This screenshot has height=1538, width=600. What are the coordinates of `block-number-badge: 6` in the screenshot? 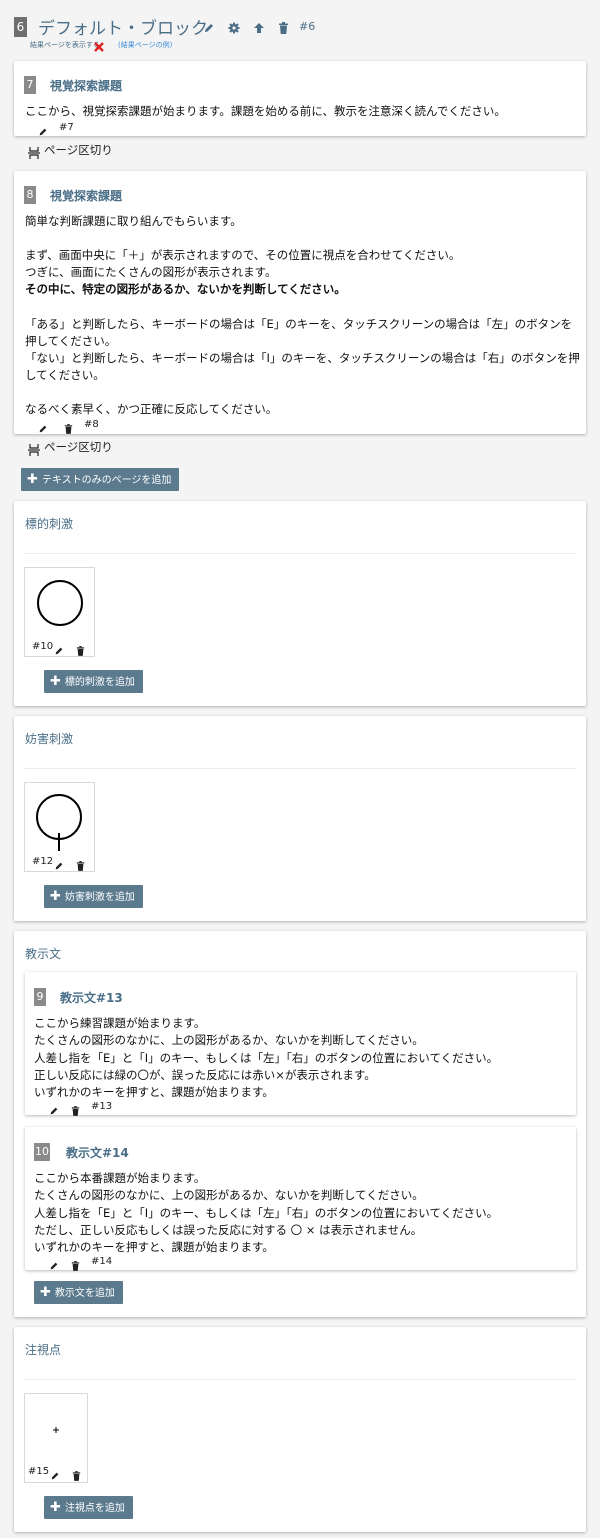 It's located at (20, 27).